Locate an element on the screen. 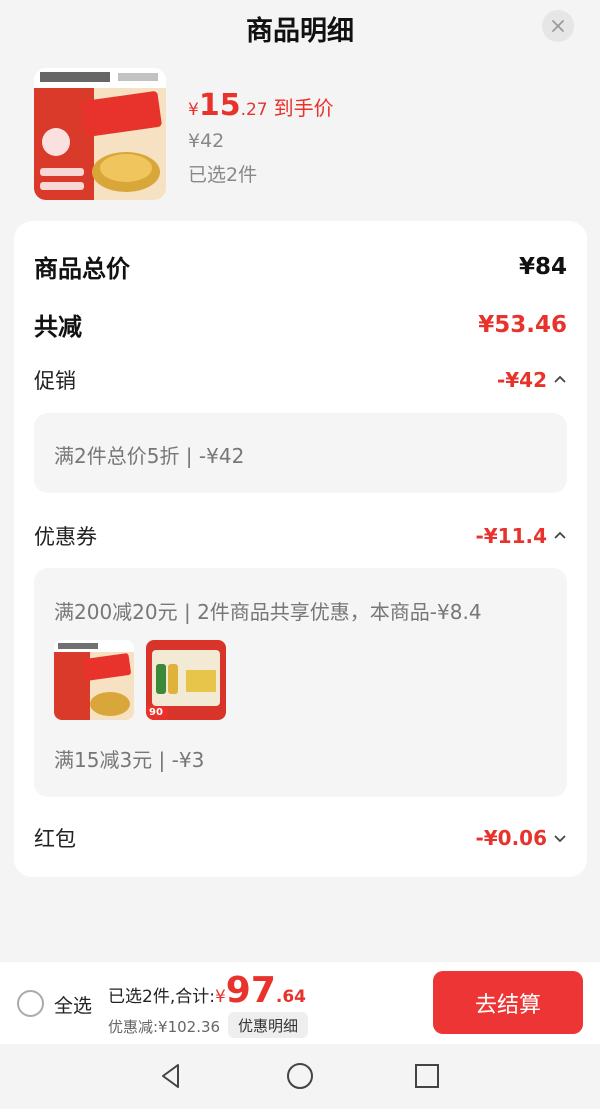 The height and width of the screenshot is (1109, 600). select-all-label: 全选 is located at coordinates (73, 1004).